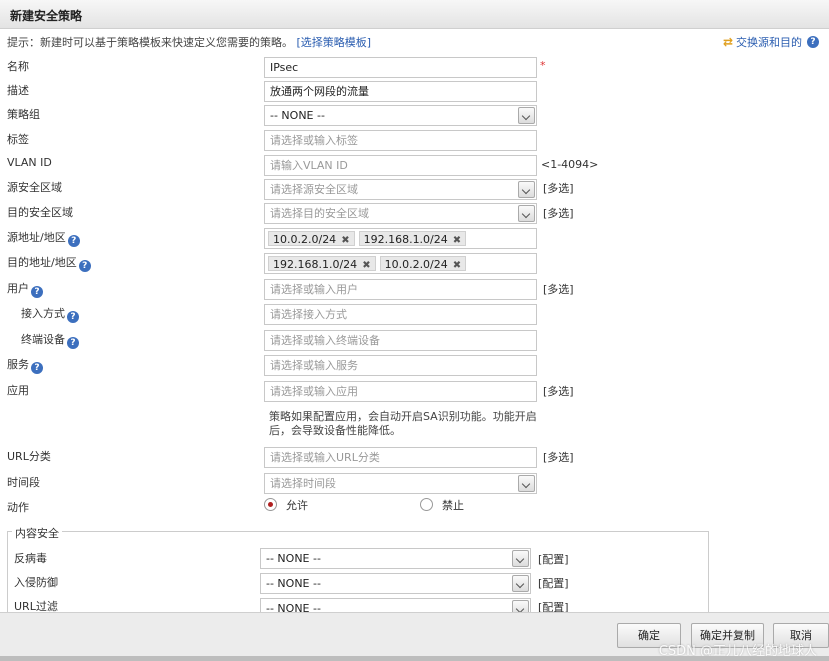  What do you see at coordinates (43, 313) in the screenshot?
I see `access-label-text: 接入方式` at bounding box center [43, 313].